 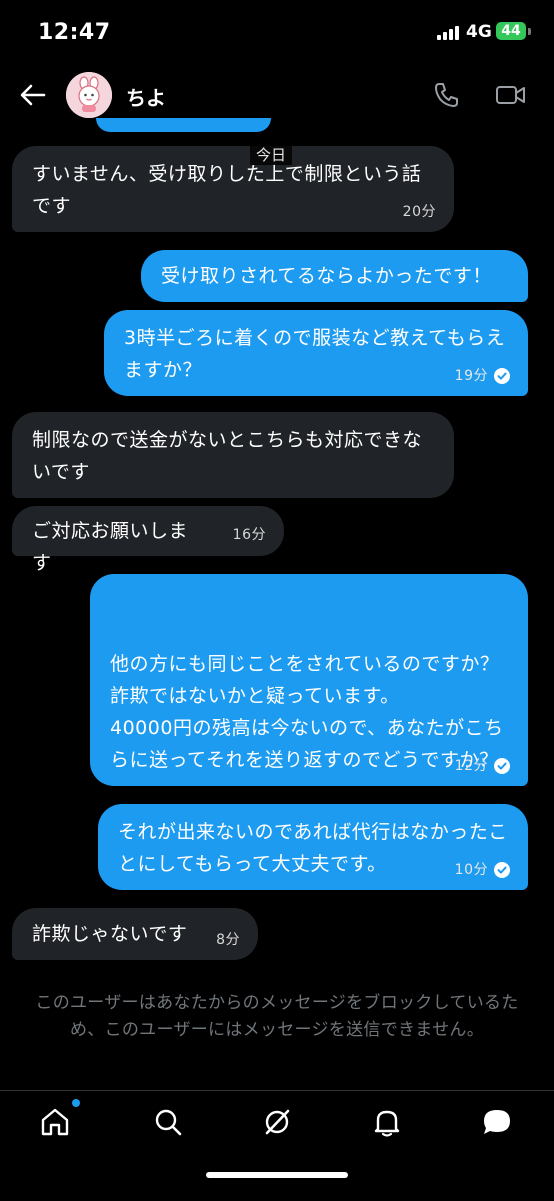 I want to click on message-time: 20分, so click(x=419, y=212).